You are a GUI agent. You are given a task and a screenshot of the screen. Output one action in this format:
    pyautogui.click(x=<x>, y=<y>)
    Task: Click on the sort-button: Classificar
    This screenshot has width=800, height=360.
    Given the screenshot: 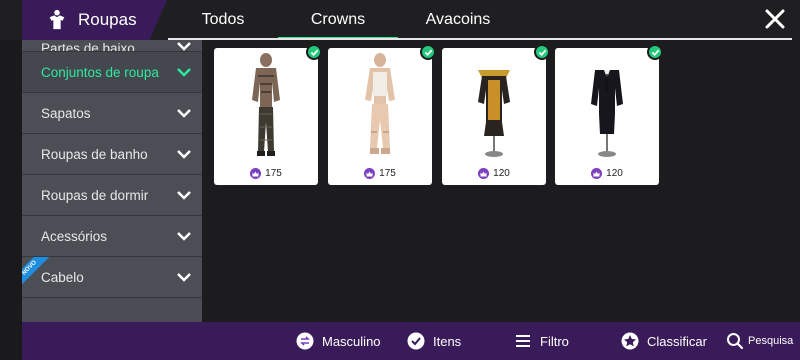 What is the action you would take?
    pyautogui.click(x=664, y=341)
    